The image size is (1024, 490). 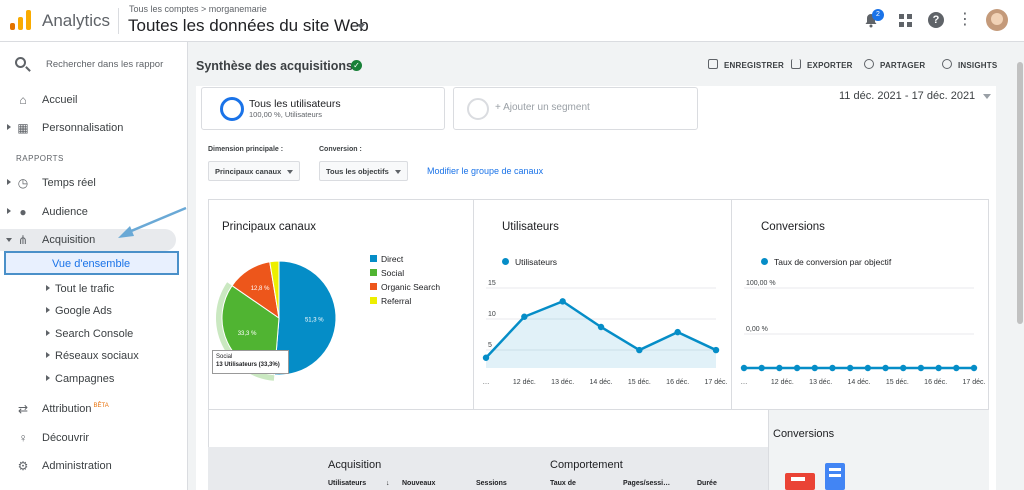 I want to click on column-header-duration: Durée, so click(x=707, y=483).